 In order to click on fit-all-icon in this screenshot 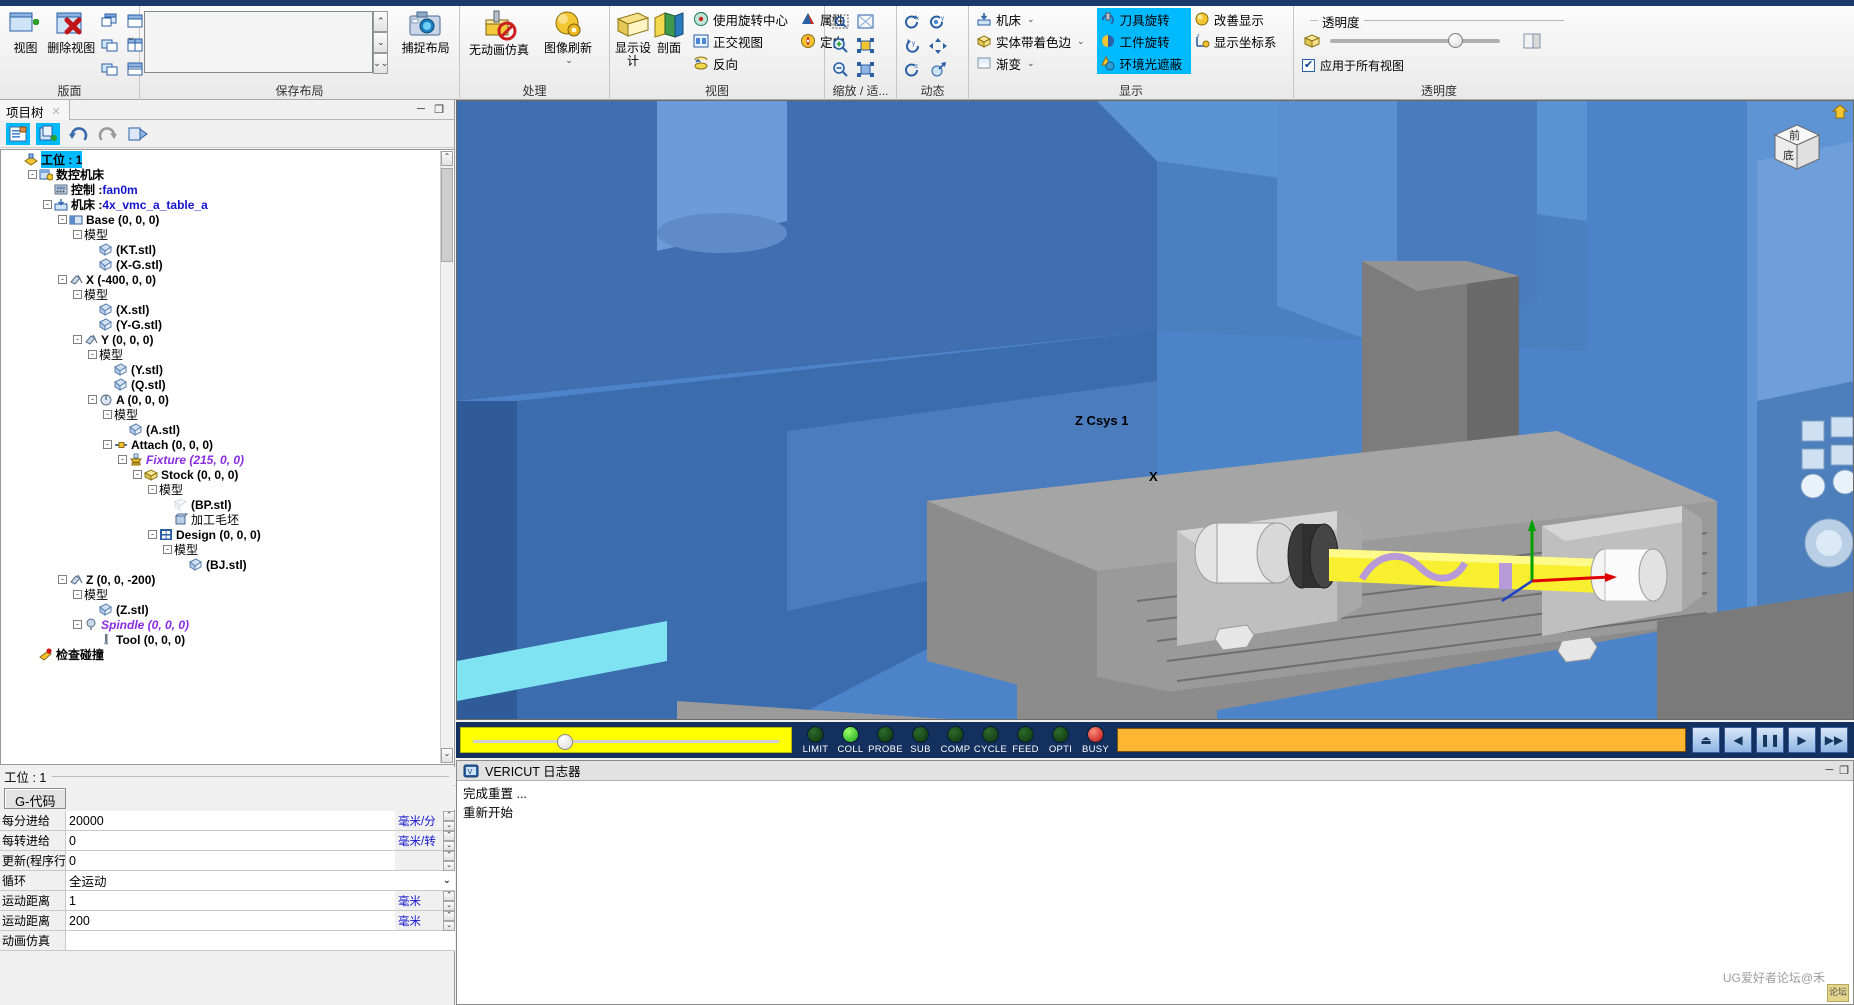, I will do `click(866, 21)`.